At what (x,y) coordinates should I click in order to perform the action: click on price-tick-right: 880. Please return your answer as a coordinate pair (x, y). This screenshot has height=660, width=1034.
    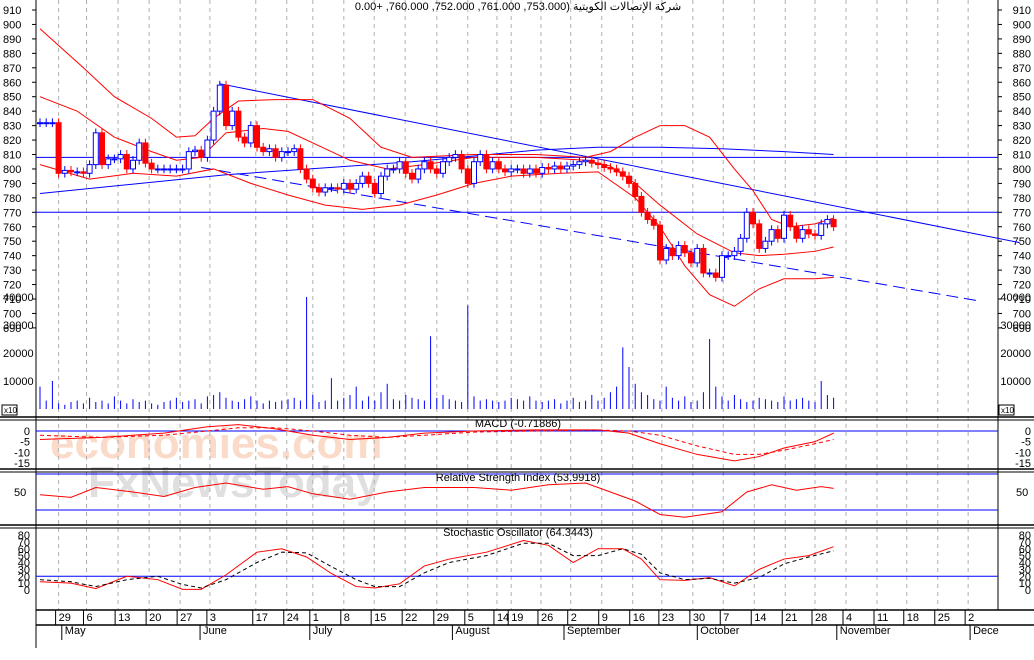
    Looking at the image, I should click on (1022, 54).